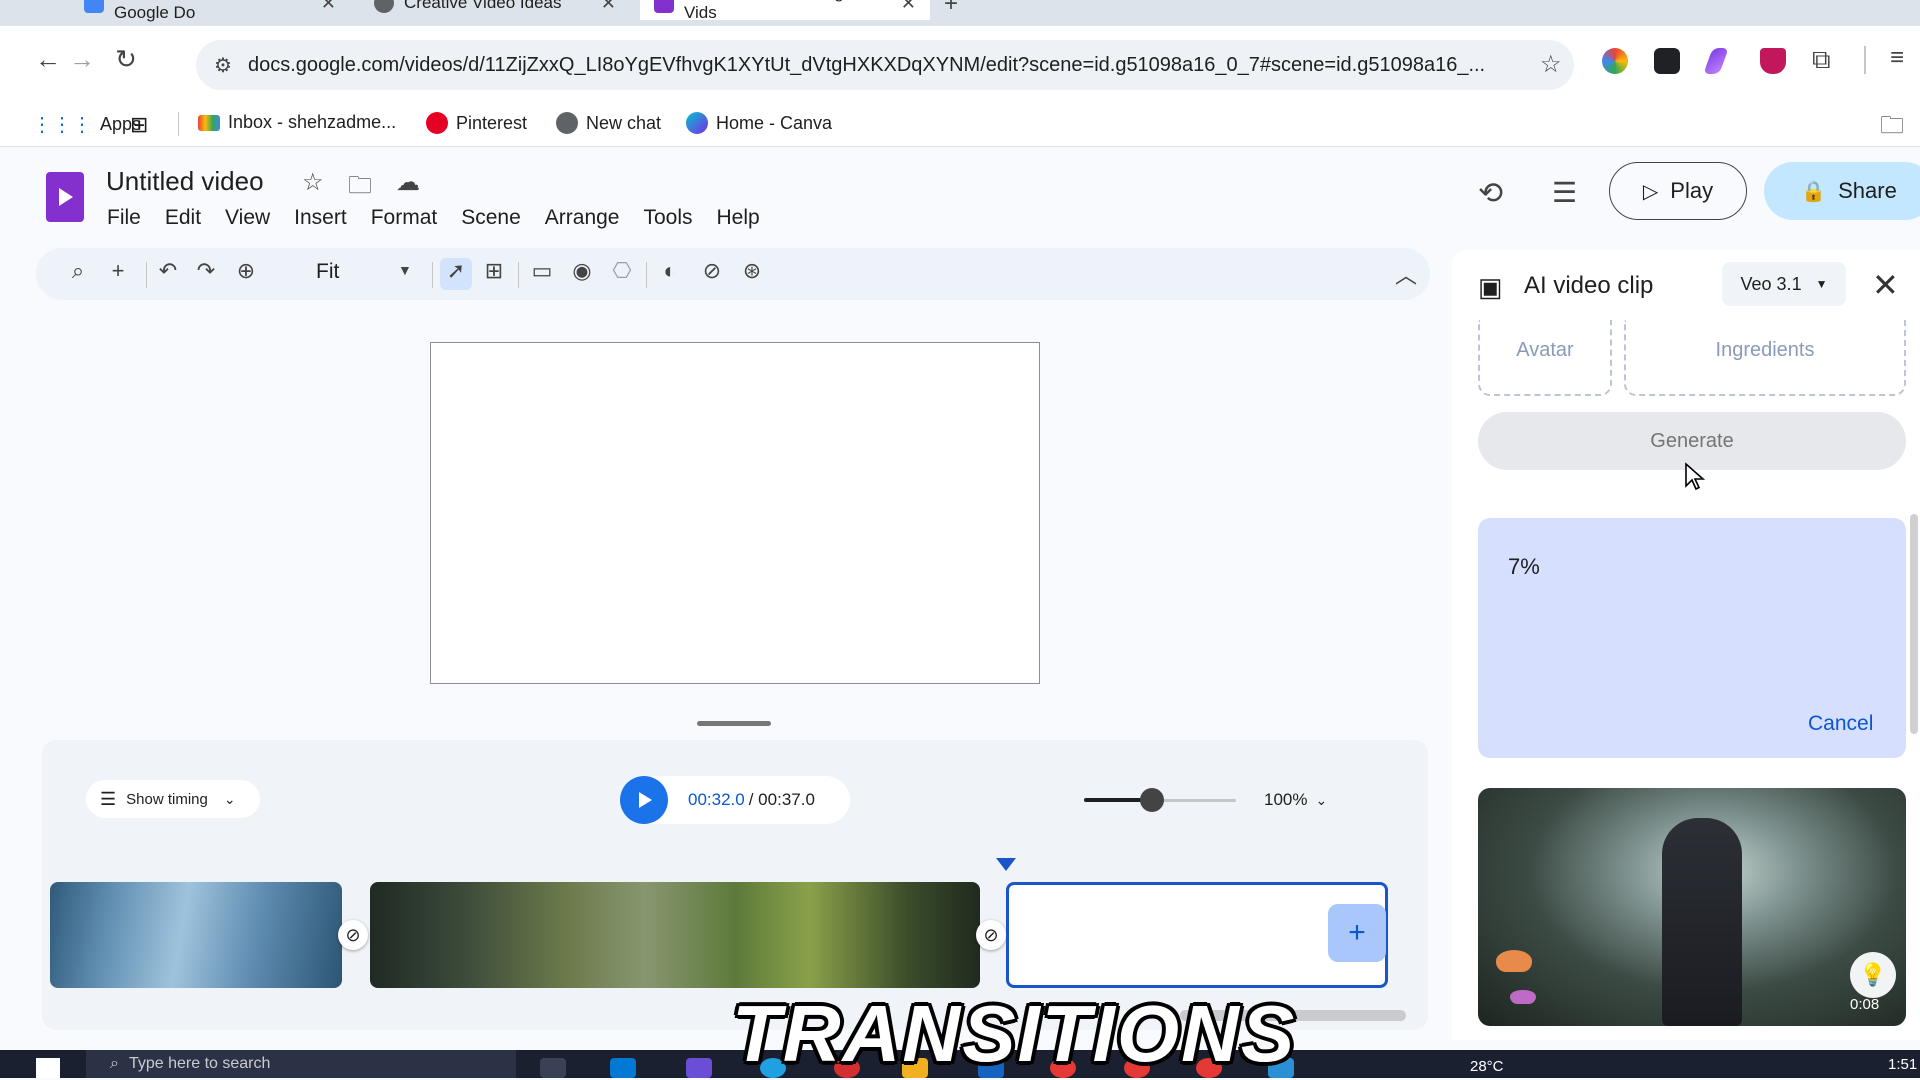 The height and width of the screenshot is (1080, 1920). Describe the element at coordinates (246, 271) in the screenshot. I see `zoom-icon: ⊕` at that location.